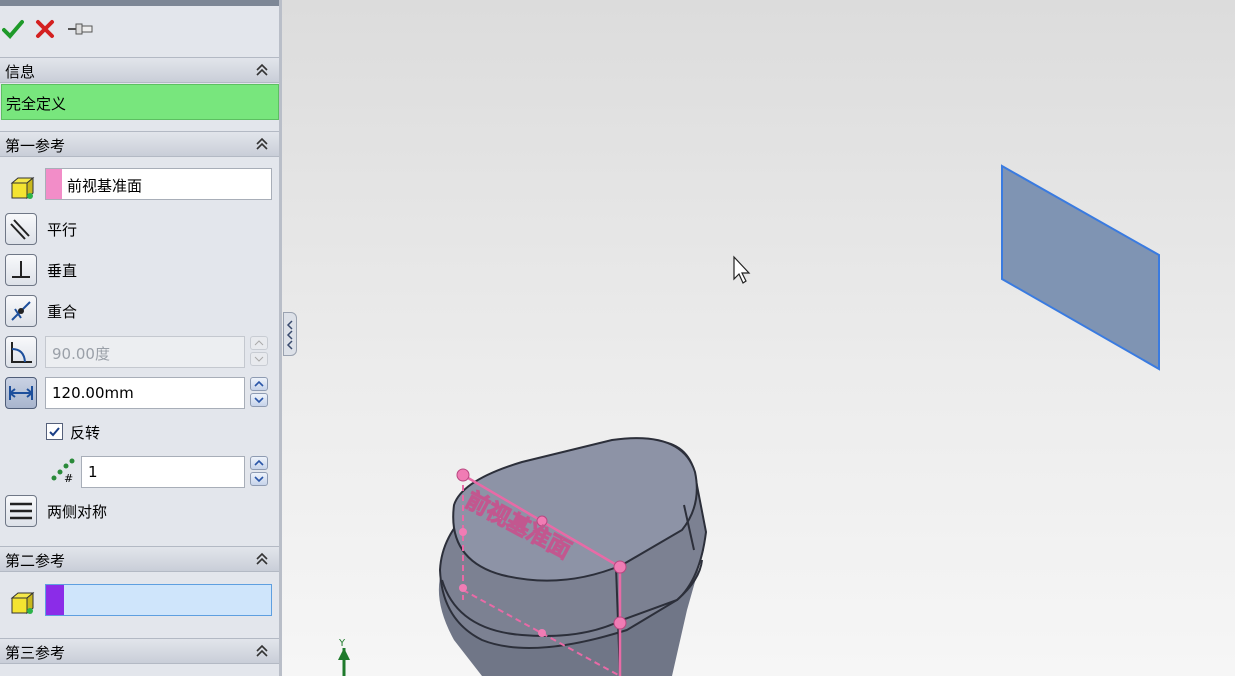 The height and width of the screenshot is (676, 1235). I want to click on mid-plane-icon, so click(21, 511).